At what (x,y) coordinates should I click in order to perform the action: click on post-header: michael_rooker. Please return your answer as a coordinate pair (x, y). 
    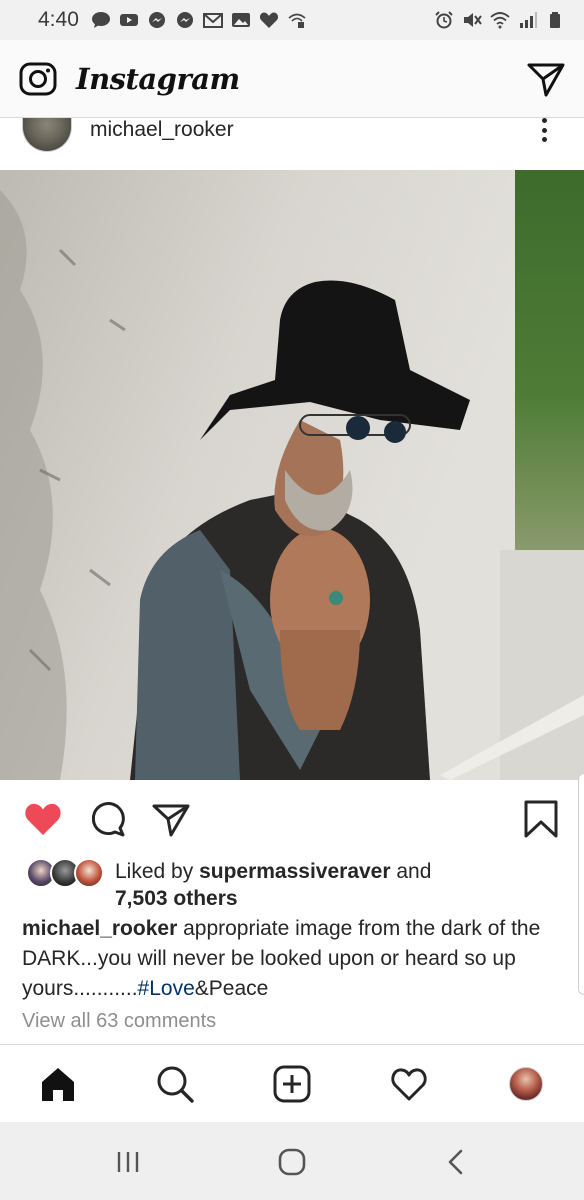
    Looking at the image, I should click on (292, 144).